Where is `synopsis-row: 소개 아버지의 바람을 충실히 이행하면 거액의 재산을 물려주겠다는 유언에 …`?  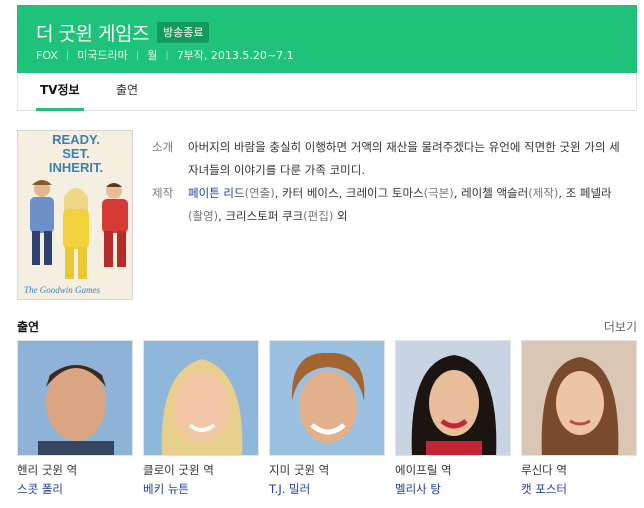 synopsis-row: 소개 아버지의 바람을 충실히 이행하면 거액의 재산을 물려주겠다는 유언에 … is located at coordinates (387, 159).